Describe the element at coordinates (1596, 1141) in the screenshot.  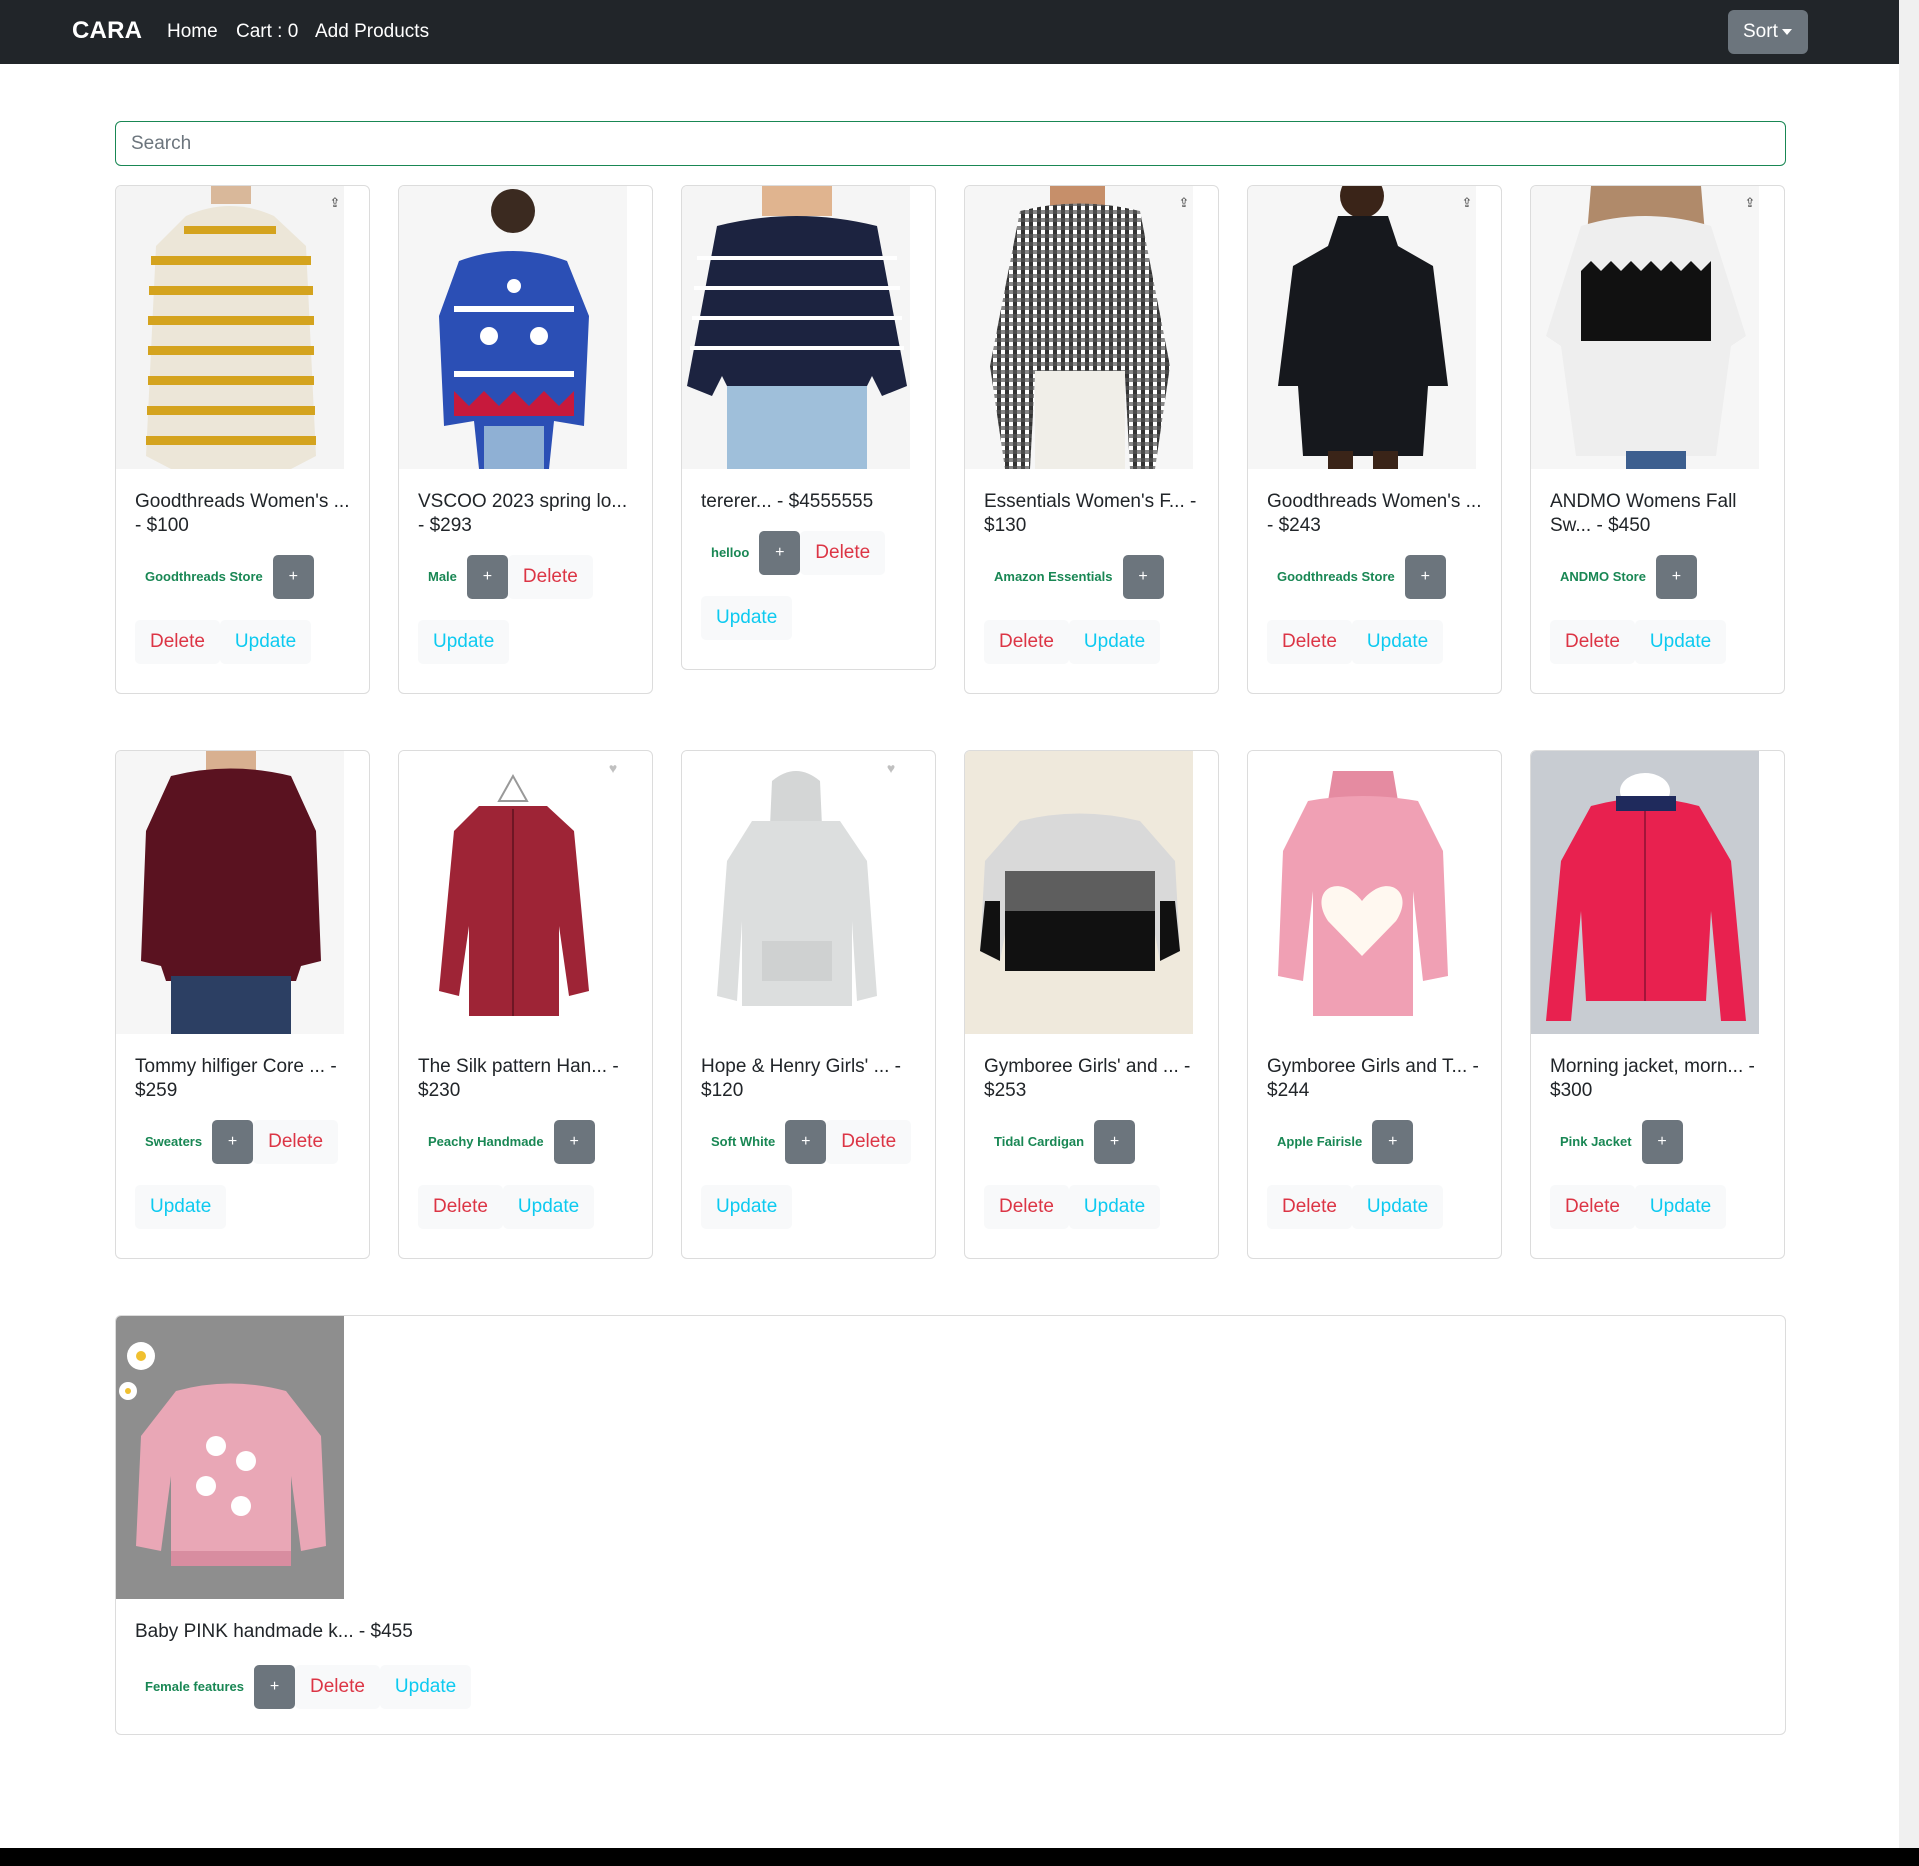
I see `product-tag: Pink Jacket` at that location.